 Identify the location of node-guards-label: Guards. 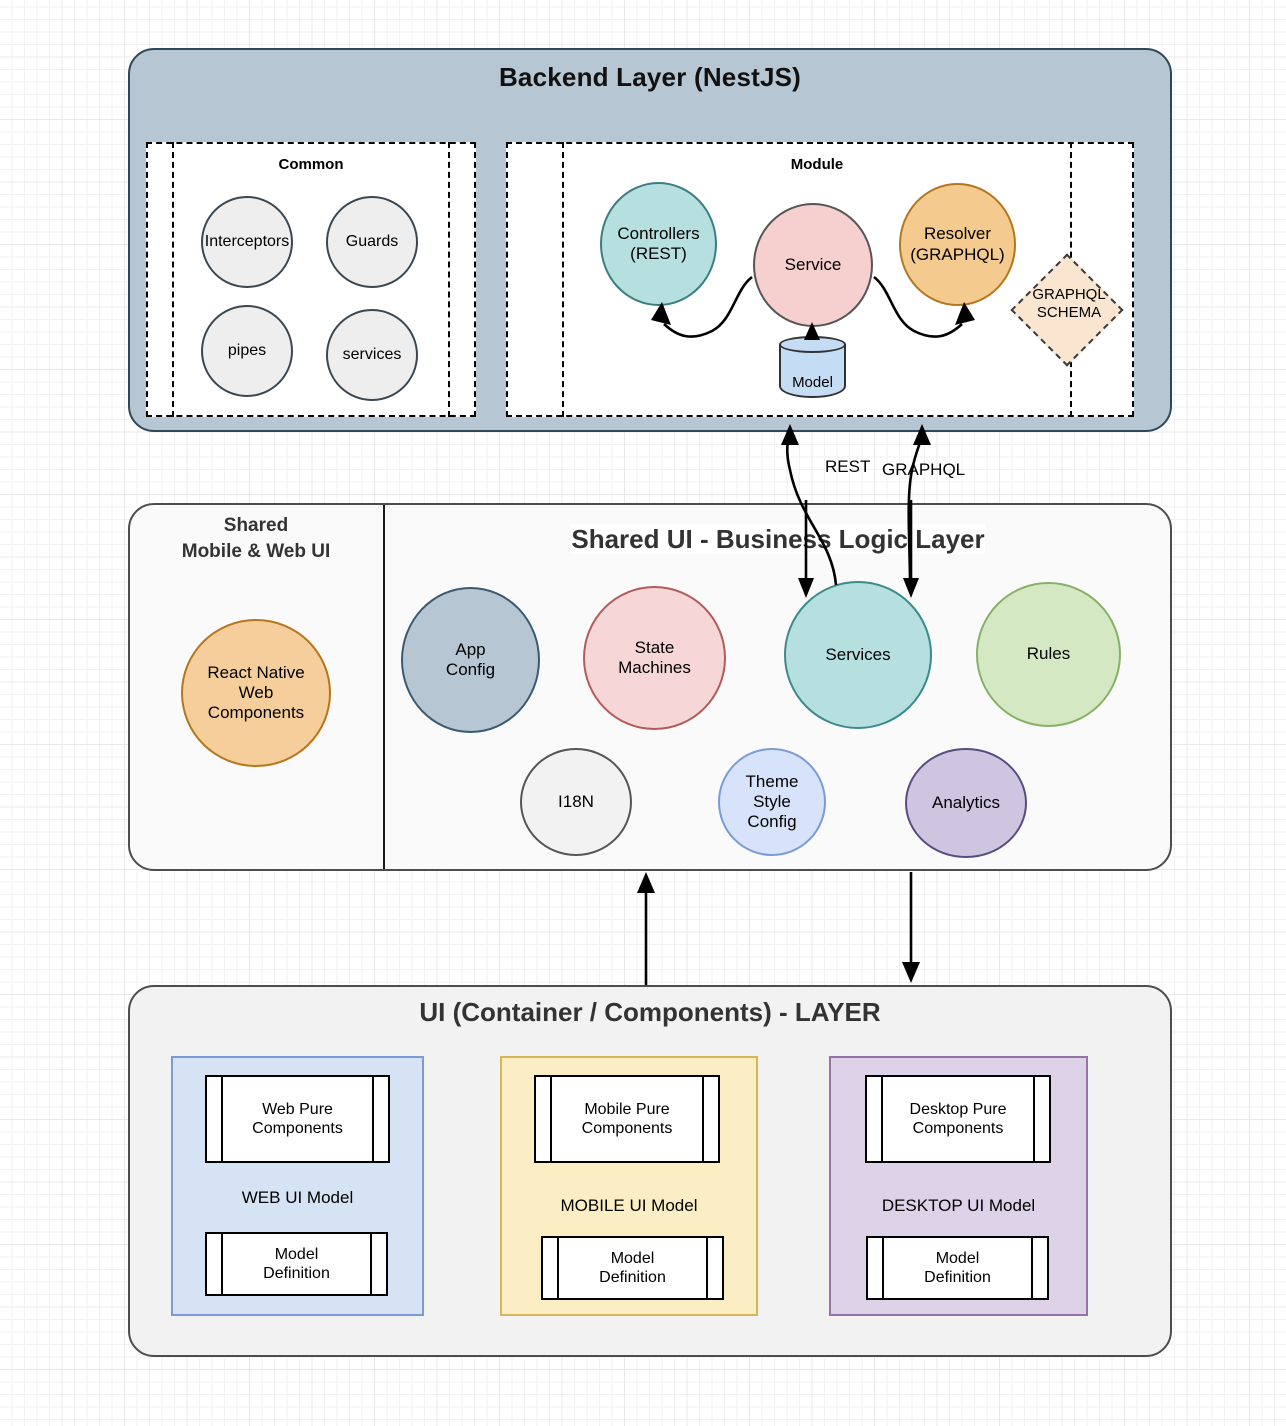
(372, 241).